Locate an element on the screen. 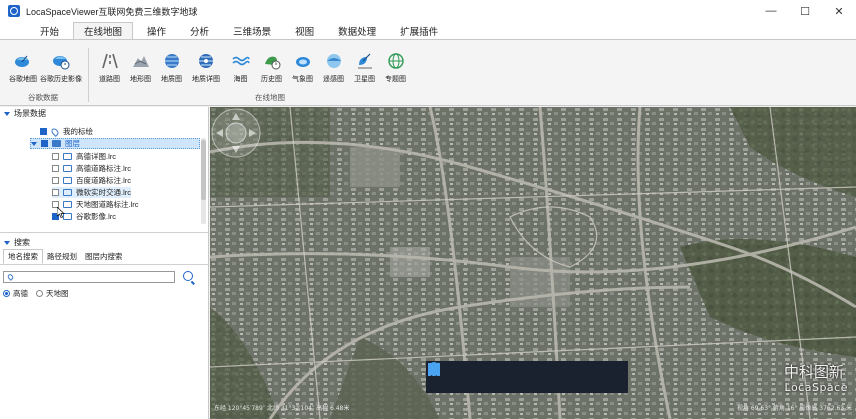 This screenshot has width=856, height=419. group-label-online: 在线地图 is located at coordinates (270, 97).